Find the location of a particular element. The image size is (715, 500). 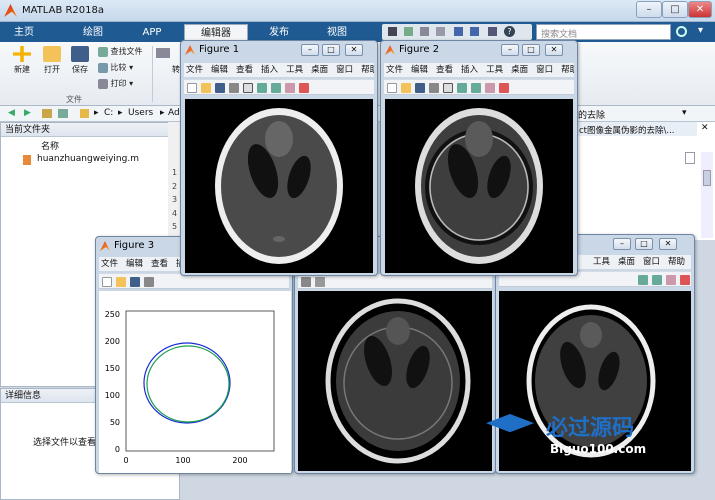

find-files-button: 查找文件 is located at coordinates (120, 51).